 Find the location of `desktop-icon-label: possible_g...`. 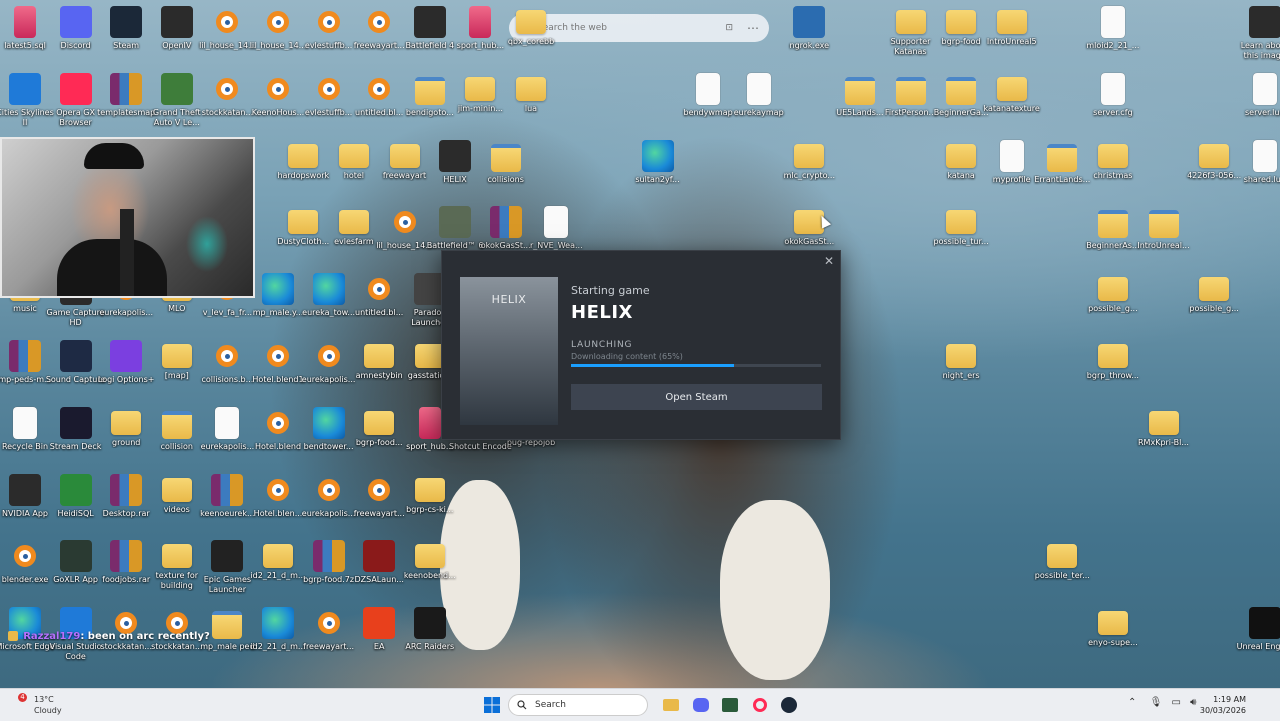

desktop-icon-label: possible_g... is located at coordinates (1214, 309).